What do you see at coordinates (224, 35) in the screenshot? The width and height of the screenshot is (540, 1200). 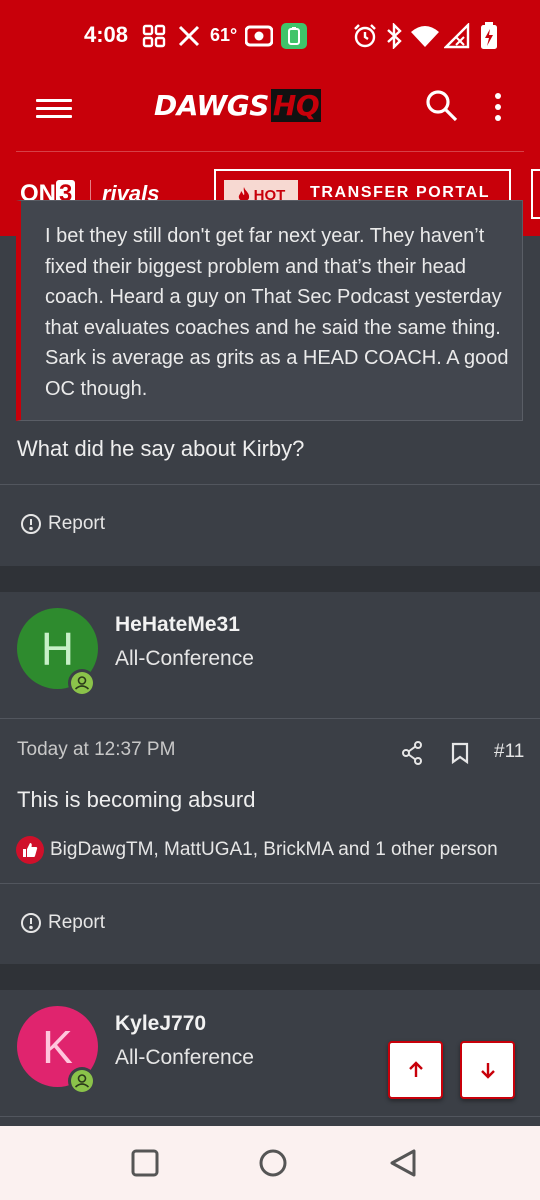 I see `status-temperature: 61°` at bounding box center [224, 35].